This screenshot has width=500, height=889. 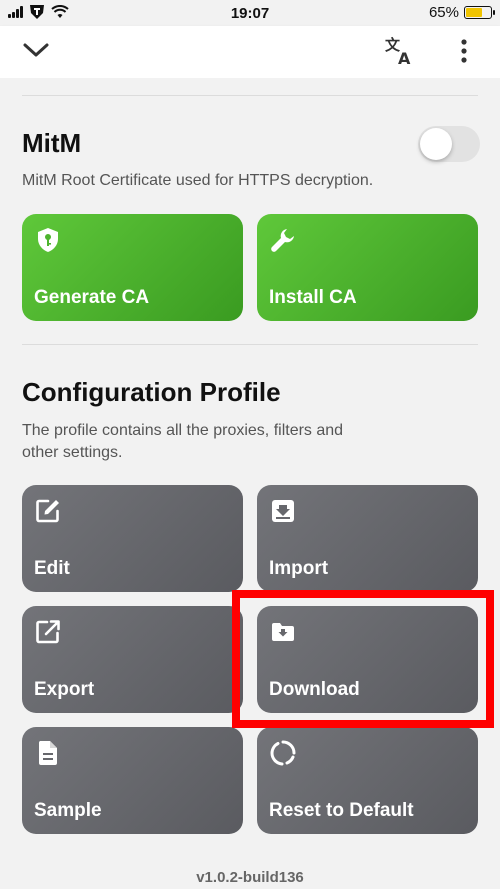 What do you see at coordinates (132, 538) in the screenshot?
I see `edit-button: Edit` at bounding box center [132, 538].